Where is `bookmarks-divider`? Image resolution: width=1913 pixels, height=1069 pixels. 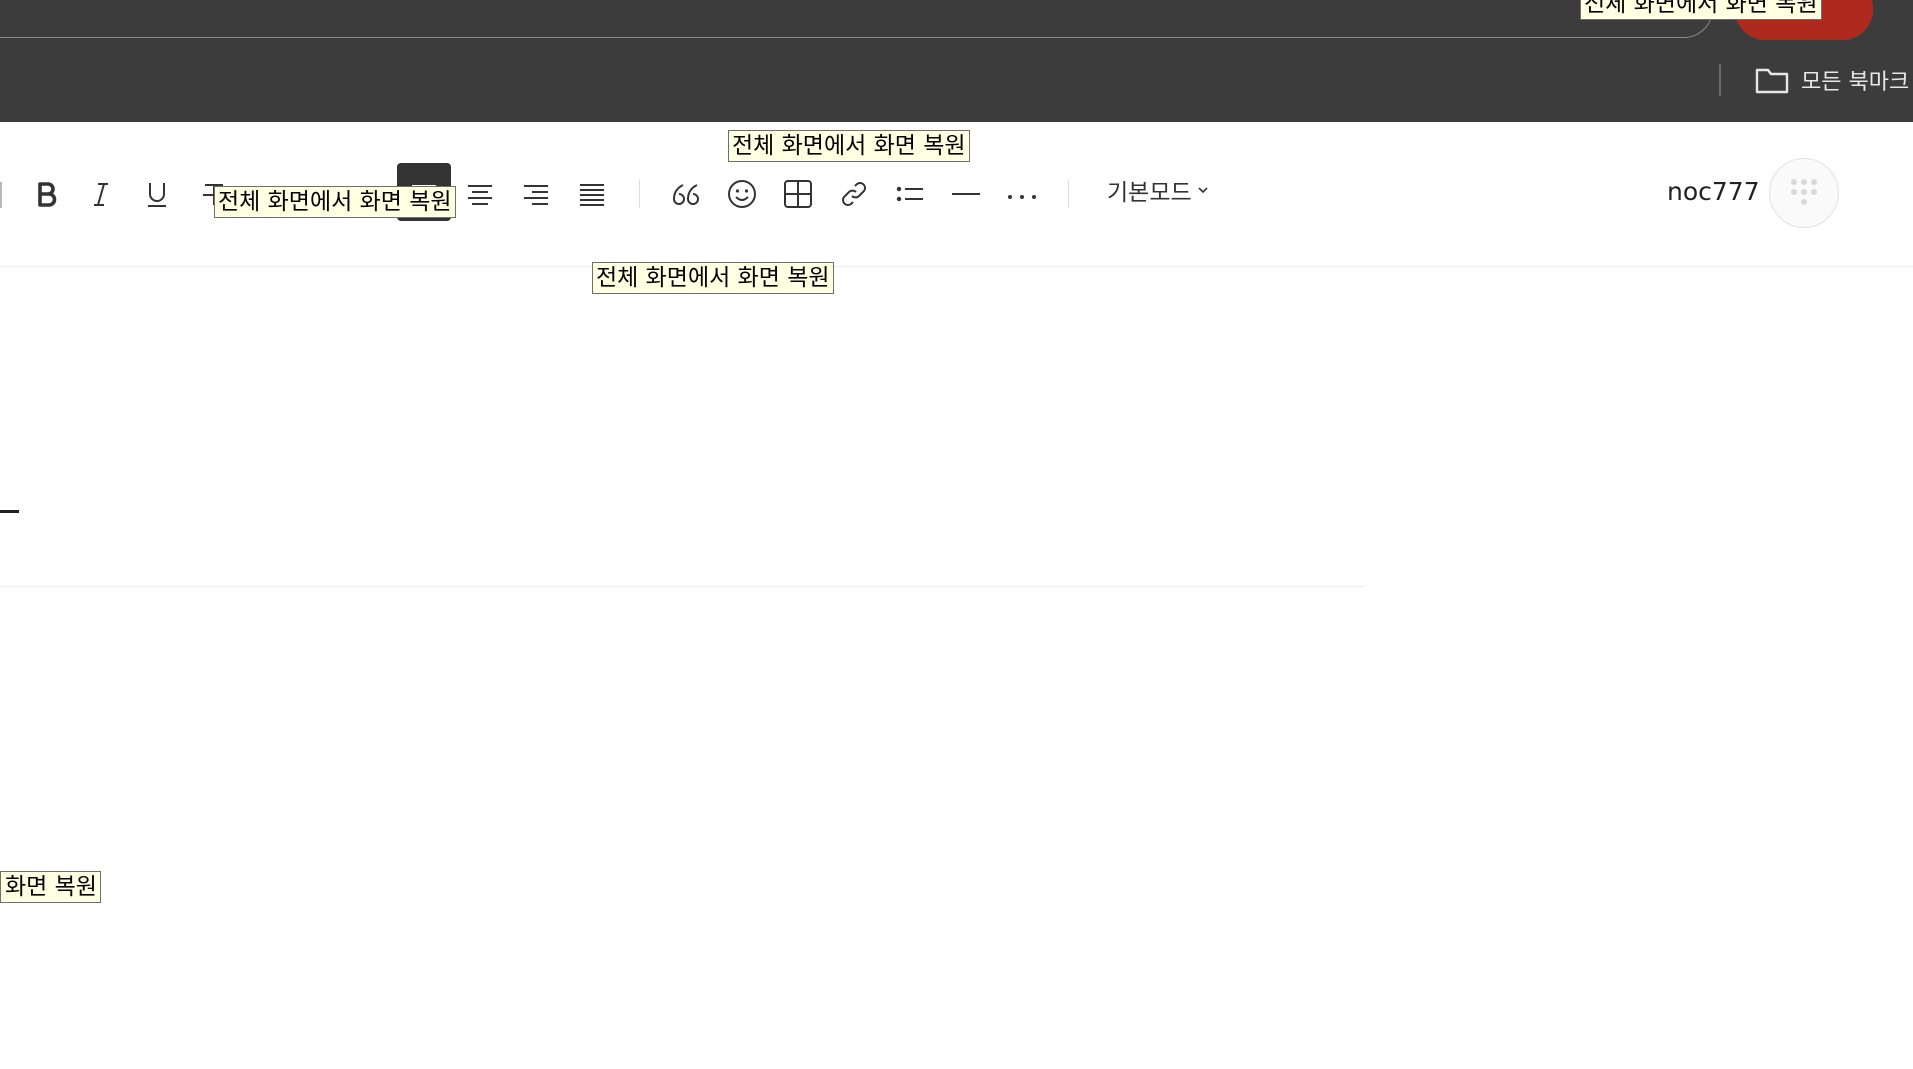
bookmarks-divider is located at coordinates (1720, 80).